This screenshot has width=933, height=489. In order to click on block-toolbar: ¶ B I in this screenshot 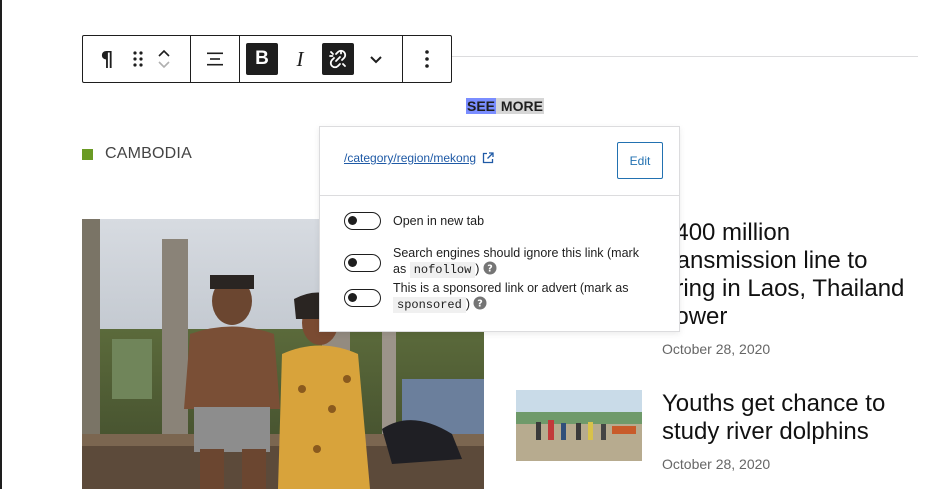, I will do `click(267, 59)`.